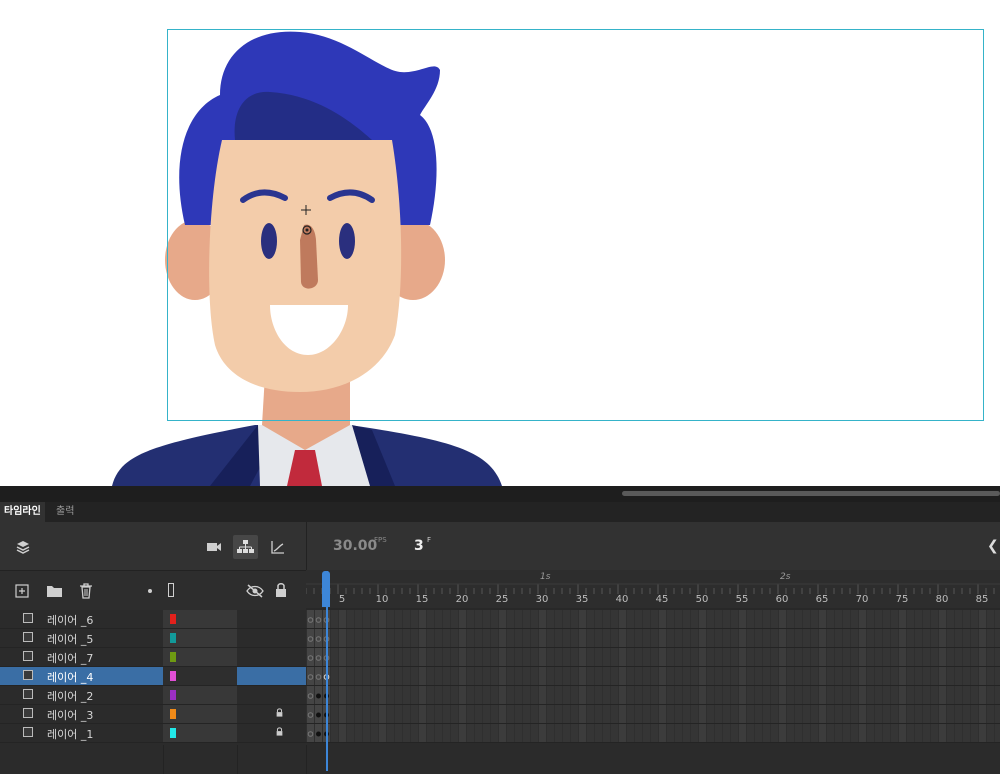 Image resolution: width=1000 pixels, height=774 pixels. Describe the element at coordinates (542, 599) in the screenshot. I see `ruler-tick-label: 30` at that location.